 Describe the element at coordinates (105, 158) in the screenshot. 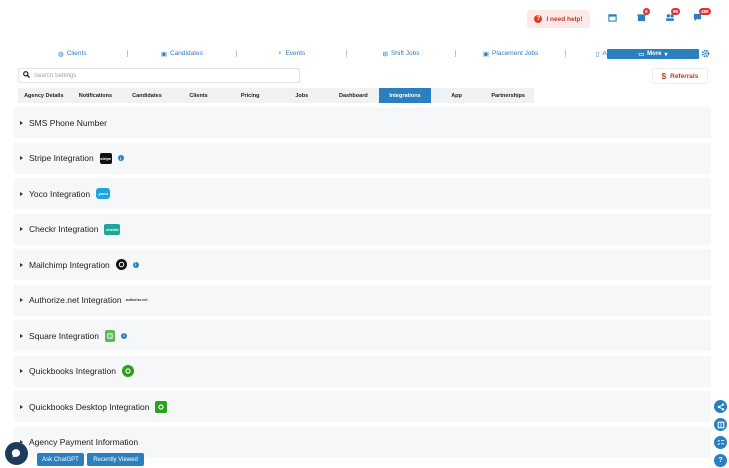

I see `stripe-logo-icon: stripe` at that location.